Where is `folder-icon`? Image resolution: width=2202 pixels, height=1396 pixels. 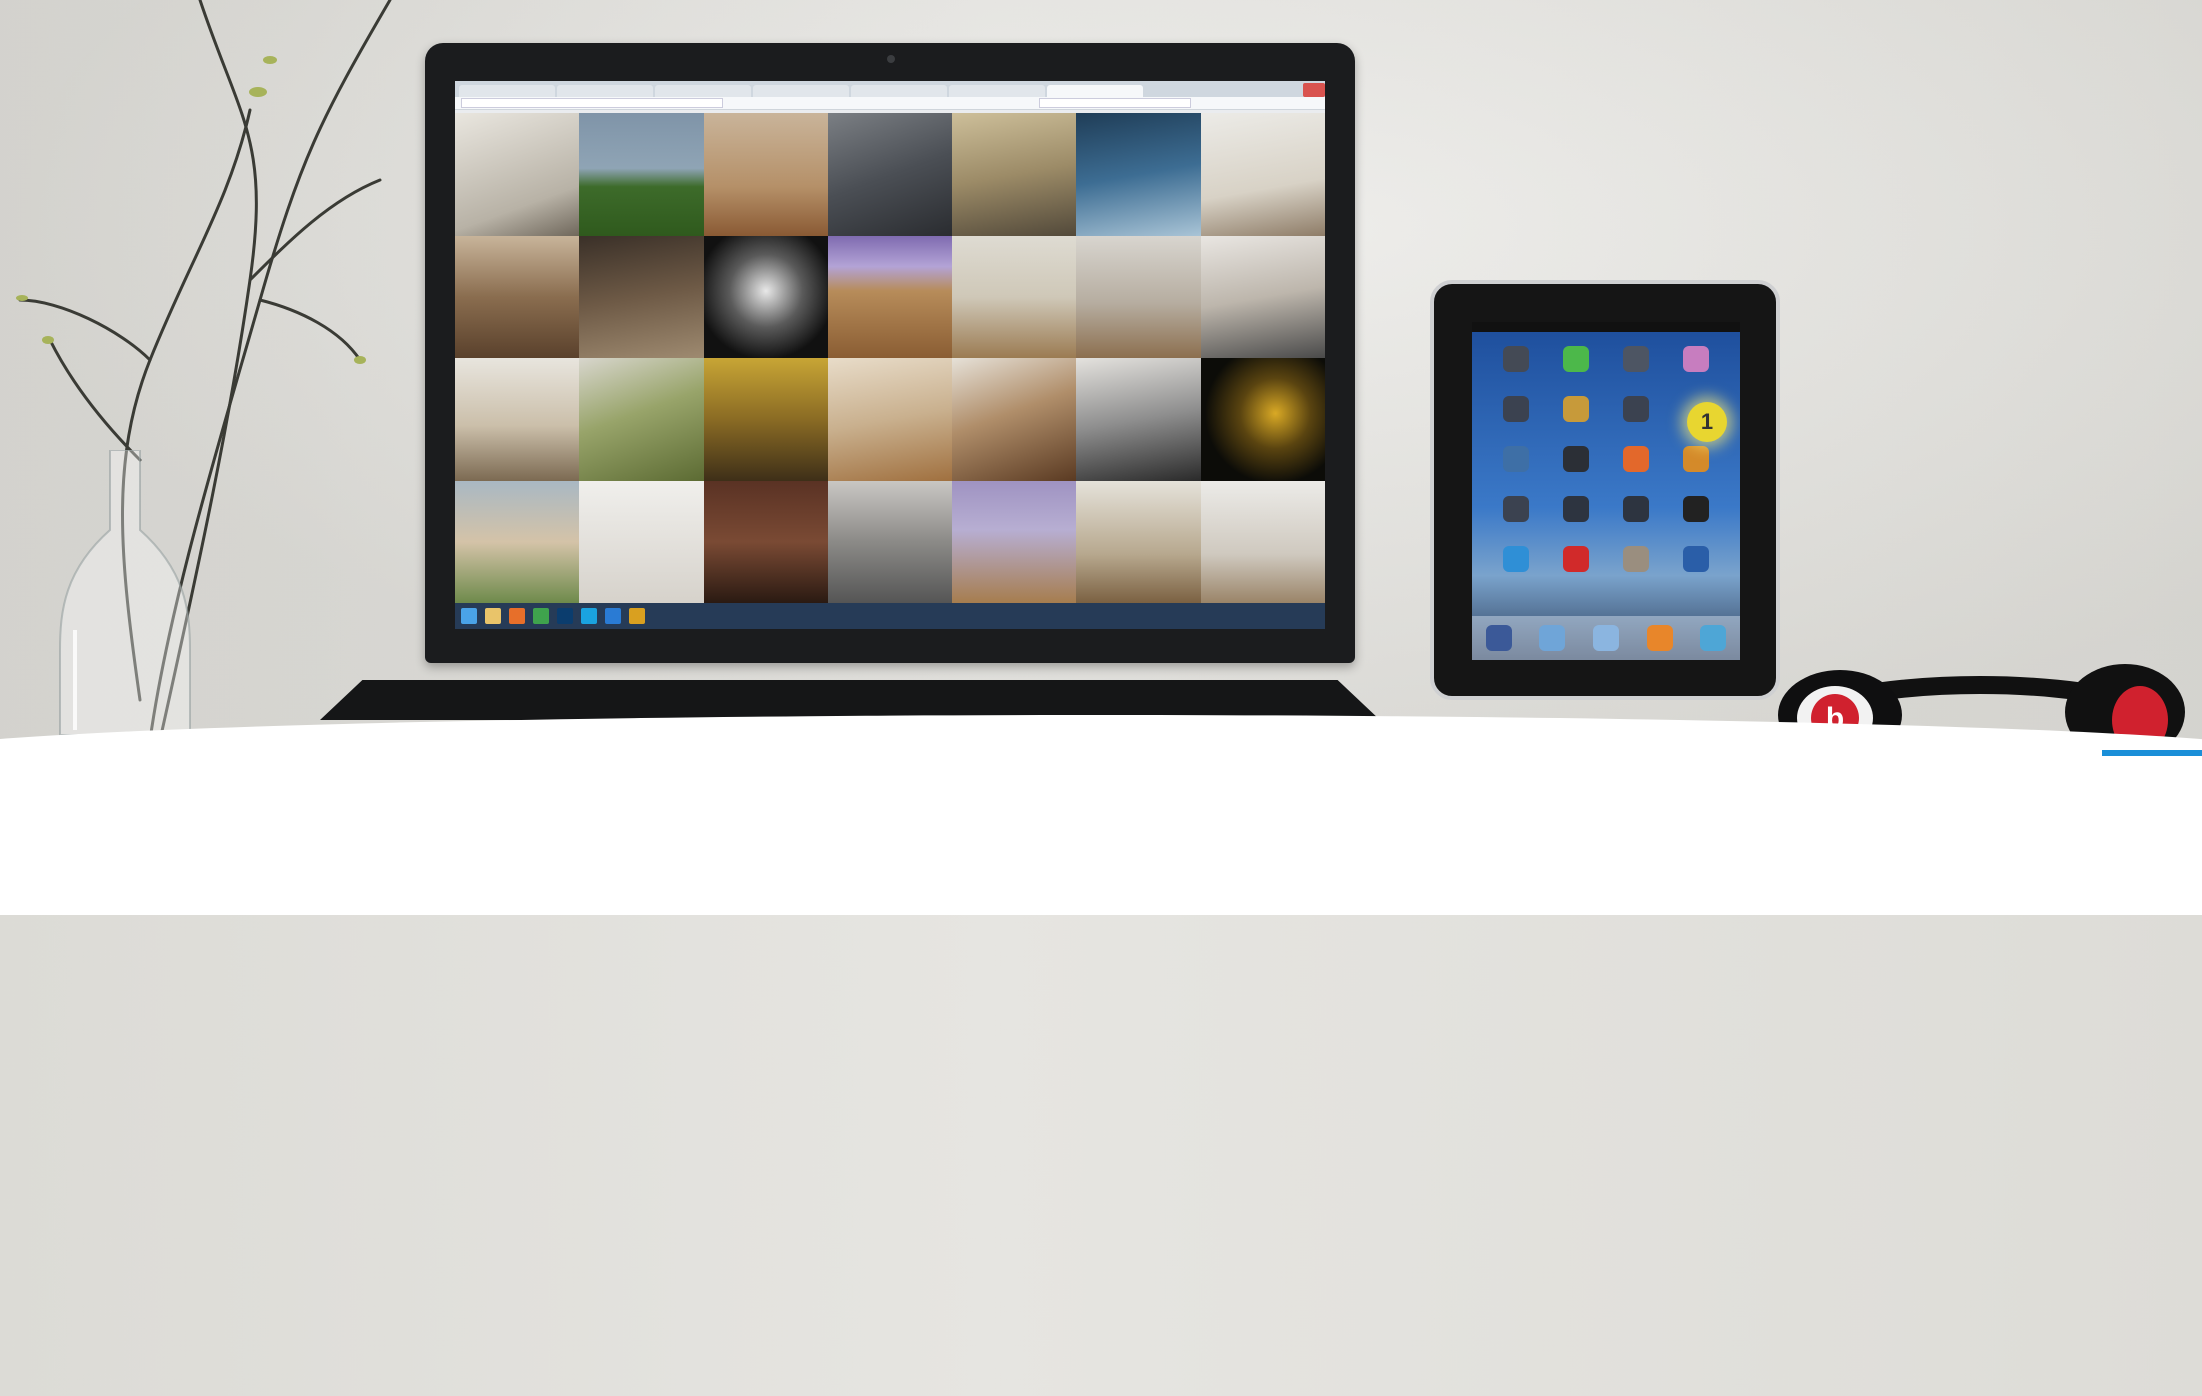 folder-icon is located at coordinates (493, 616).